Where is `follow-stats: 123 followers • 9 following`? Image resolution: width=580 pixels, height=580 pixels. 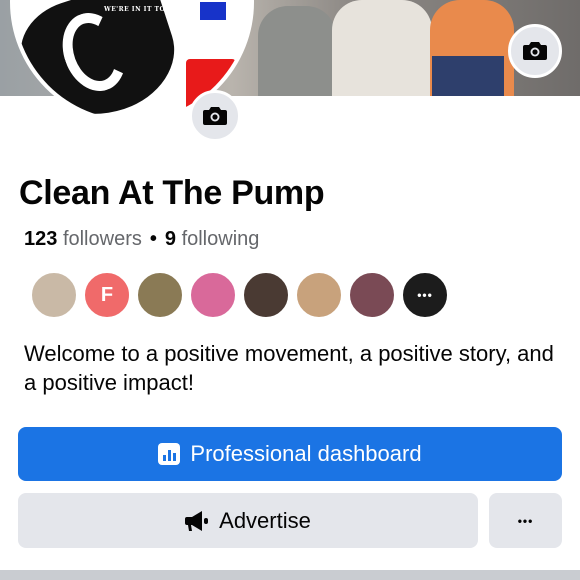
follow-stats: 123 followers • 9 following is located at coordinates (141, 239).